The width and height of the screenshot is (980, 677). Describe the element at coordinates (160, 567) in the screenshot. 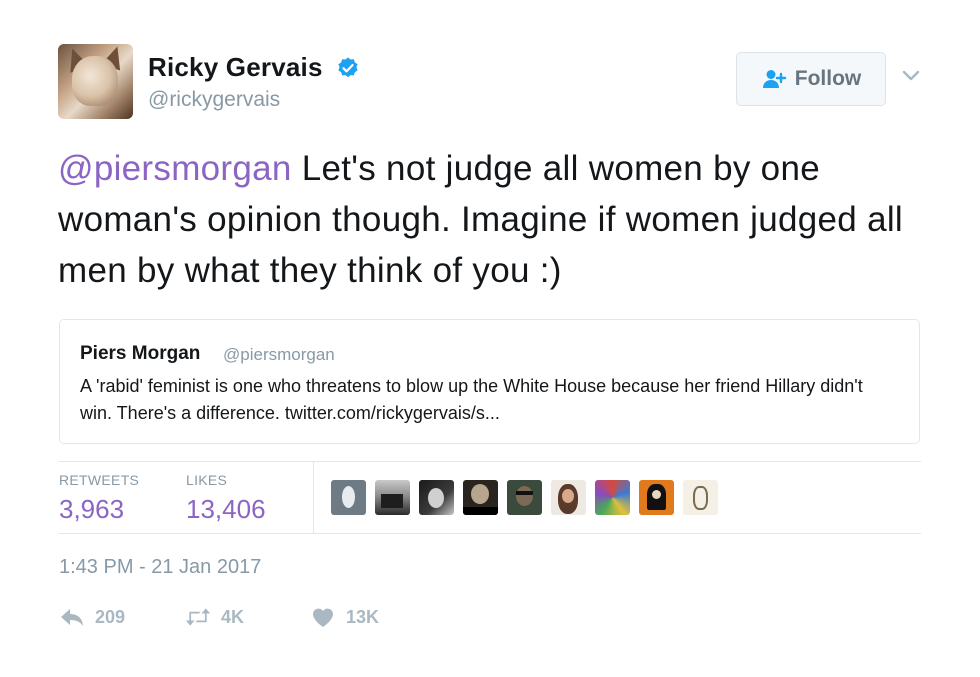

I see `tweet-timestamp: 1:43 PM - 21 Jan 2017` at that location.